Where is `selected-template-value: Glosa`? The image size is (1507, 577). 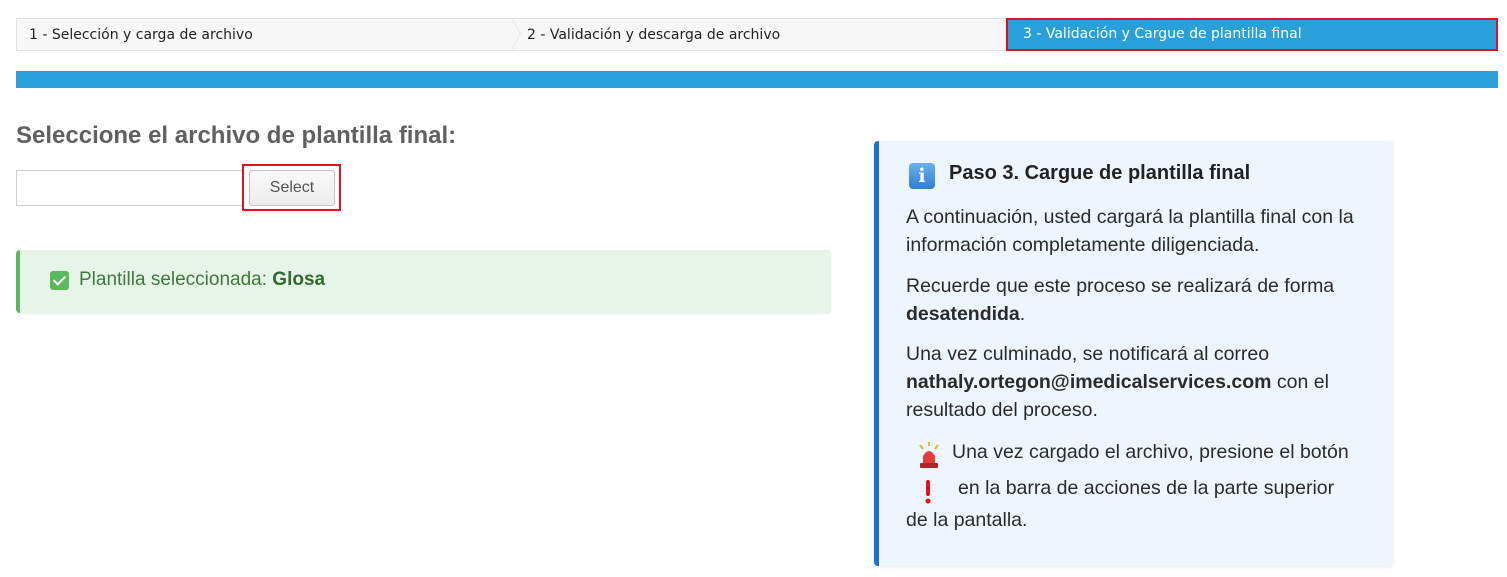 selected-template-value: Glosa is located at coordinates (299, 279).